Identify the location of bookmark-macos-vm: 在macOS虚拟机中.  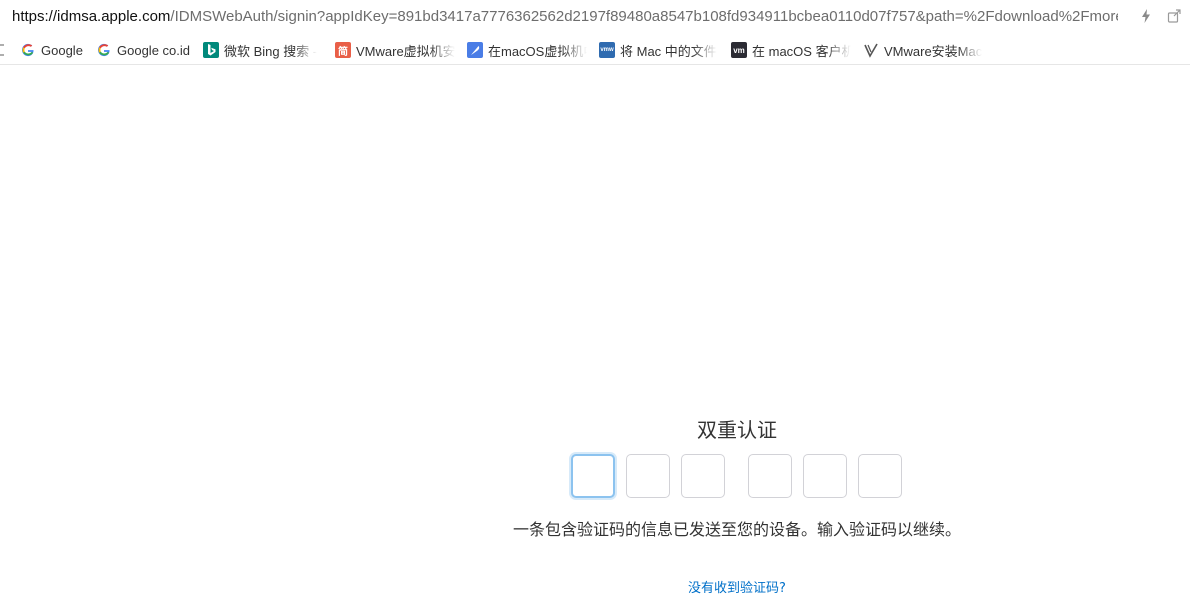
(527, 50).